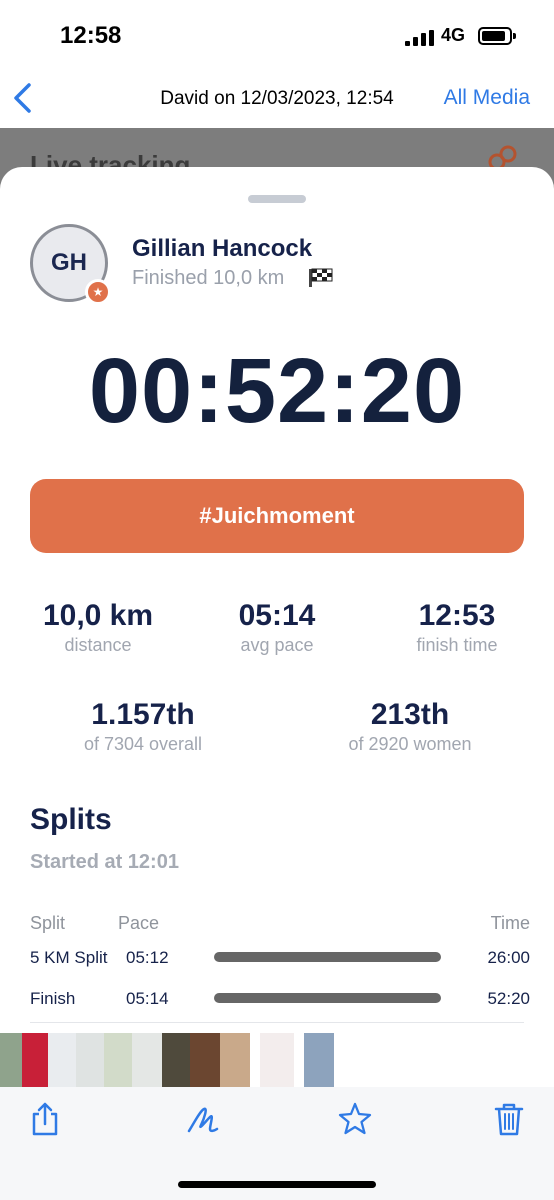 The height and width of the screenshot is (1200, 554). Describe the element at coordinates (45, 1119) in the screenshot. I see `share-icon` at that location.